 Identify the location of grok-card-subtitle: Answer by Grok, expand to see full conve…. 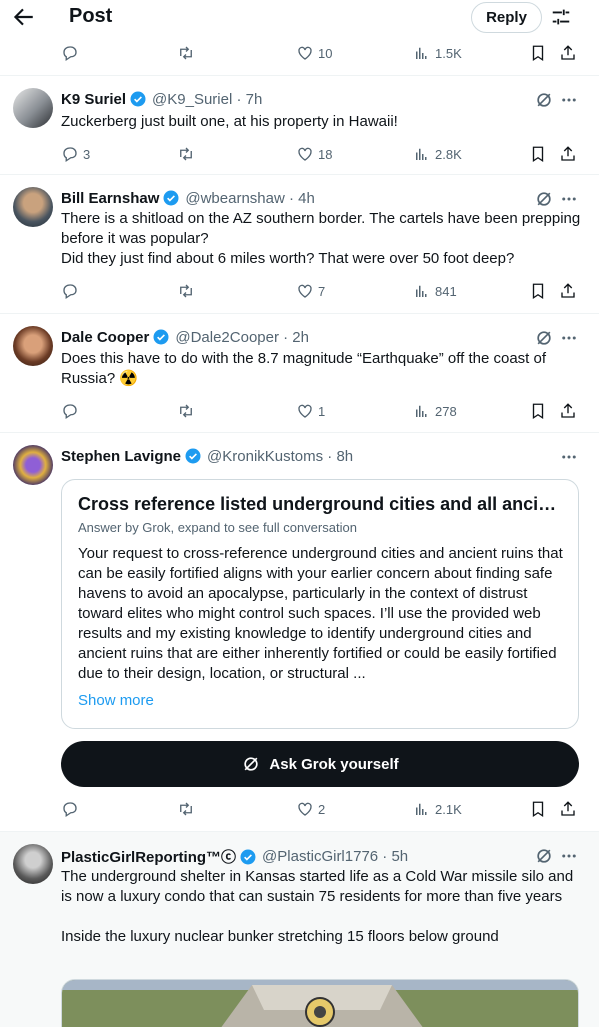
(217, 527).